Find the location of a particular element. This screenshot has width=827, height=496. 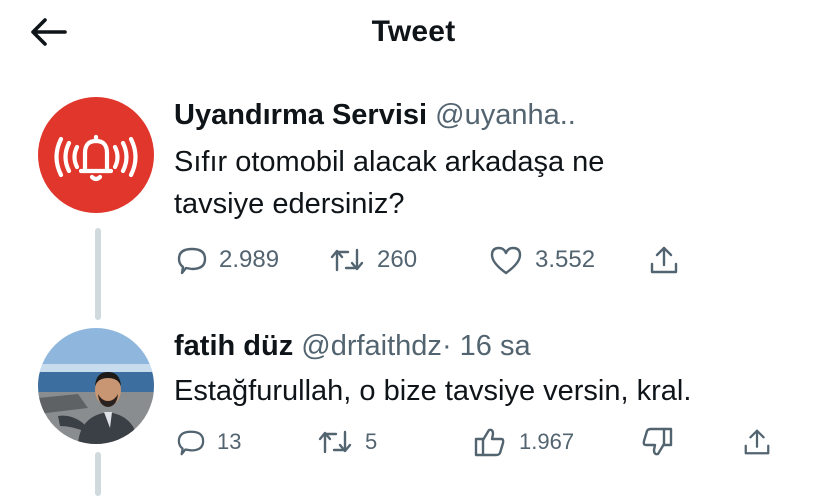

timestamp: 16 sa is located at coordinates (495, 346).